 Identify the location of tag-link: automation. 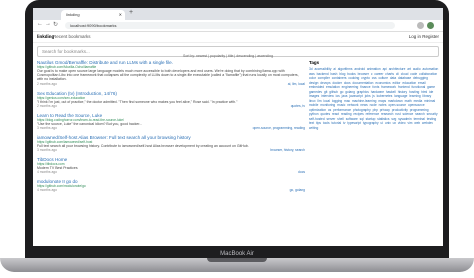
(431, 69).